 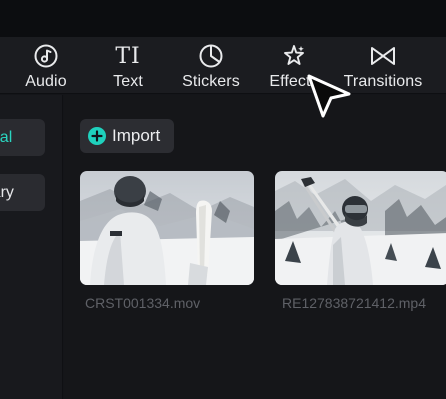 I want to click on tab-audio: Audio, so click(x=46, y=65).